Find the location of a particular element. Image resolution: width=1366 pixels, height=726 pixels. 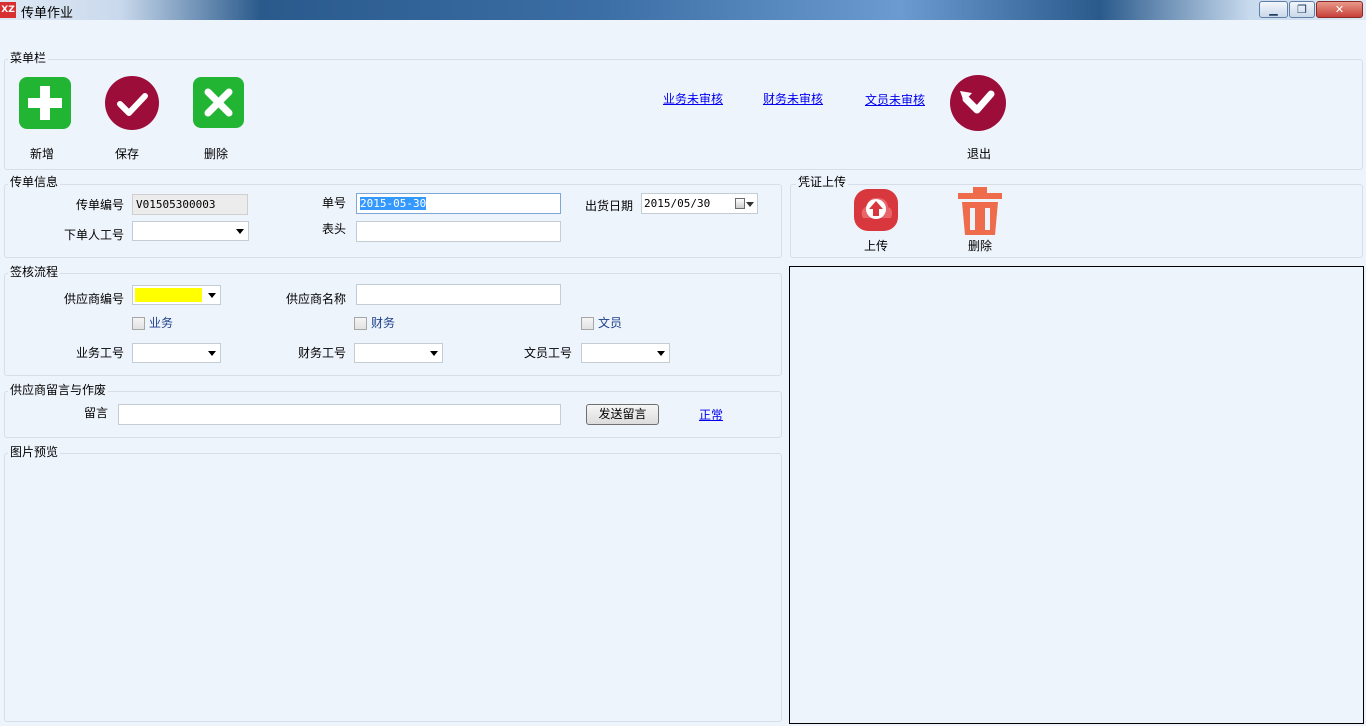

clerk-id-combo is located at coordinates (625, 353).